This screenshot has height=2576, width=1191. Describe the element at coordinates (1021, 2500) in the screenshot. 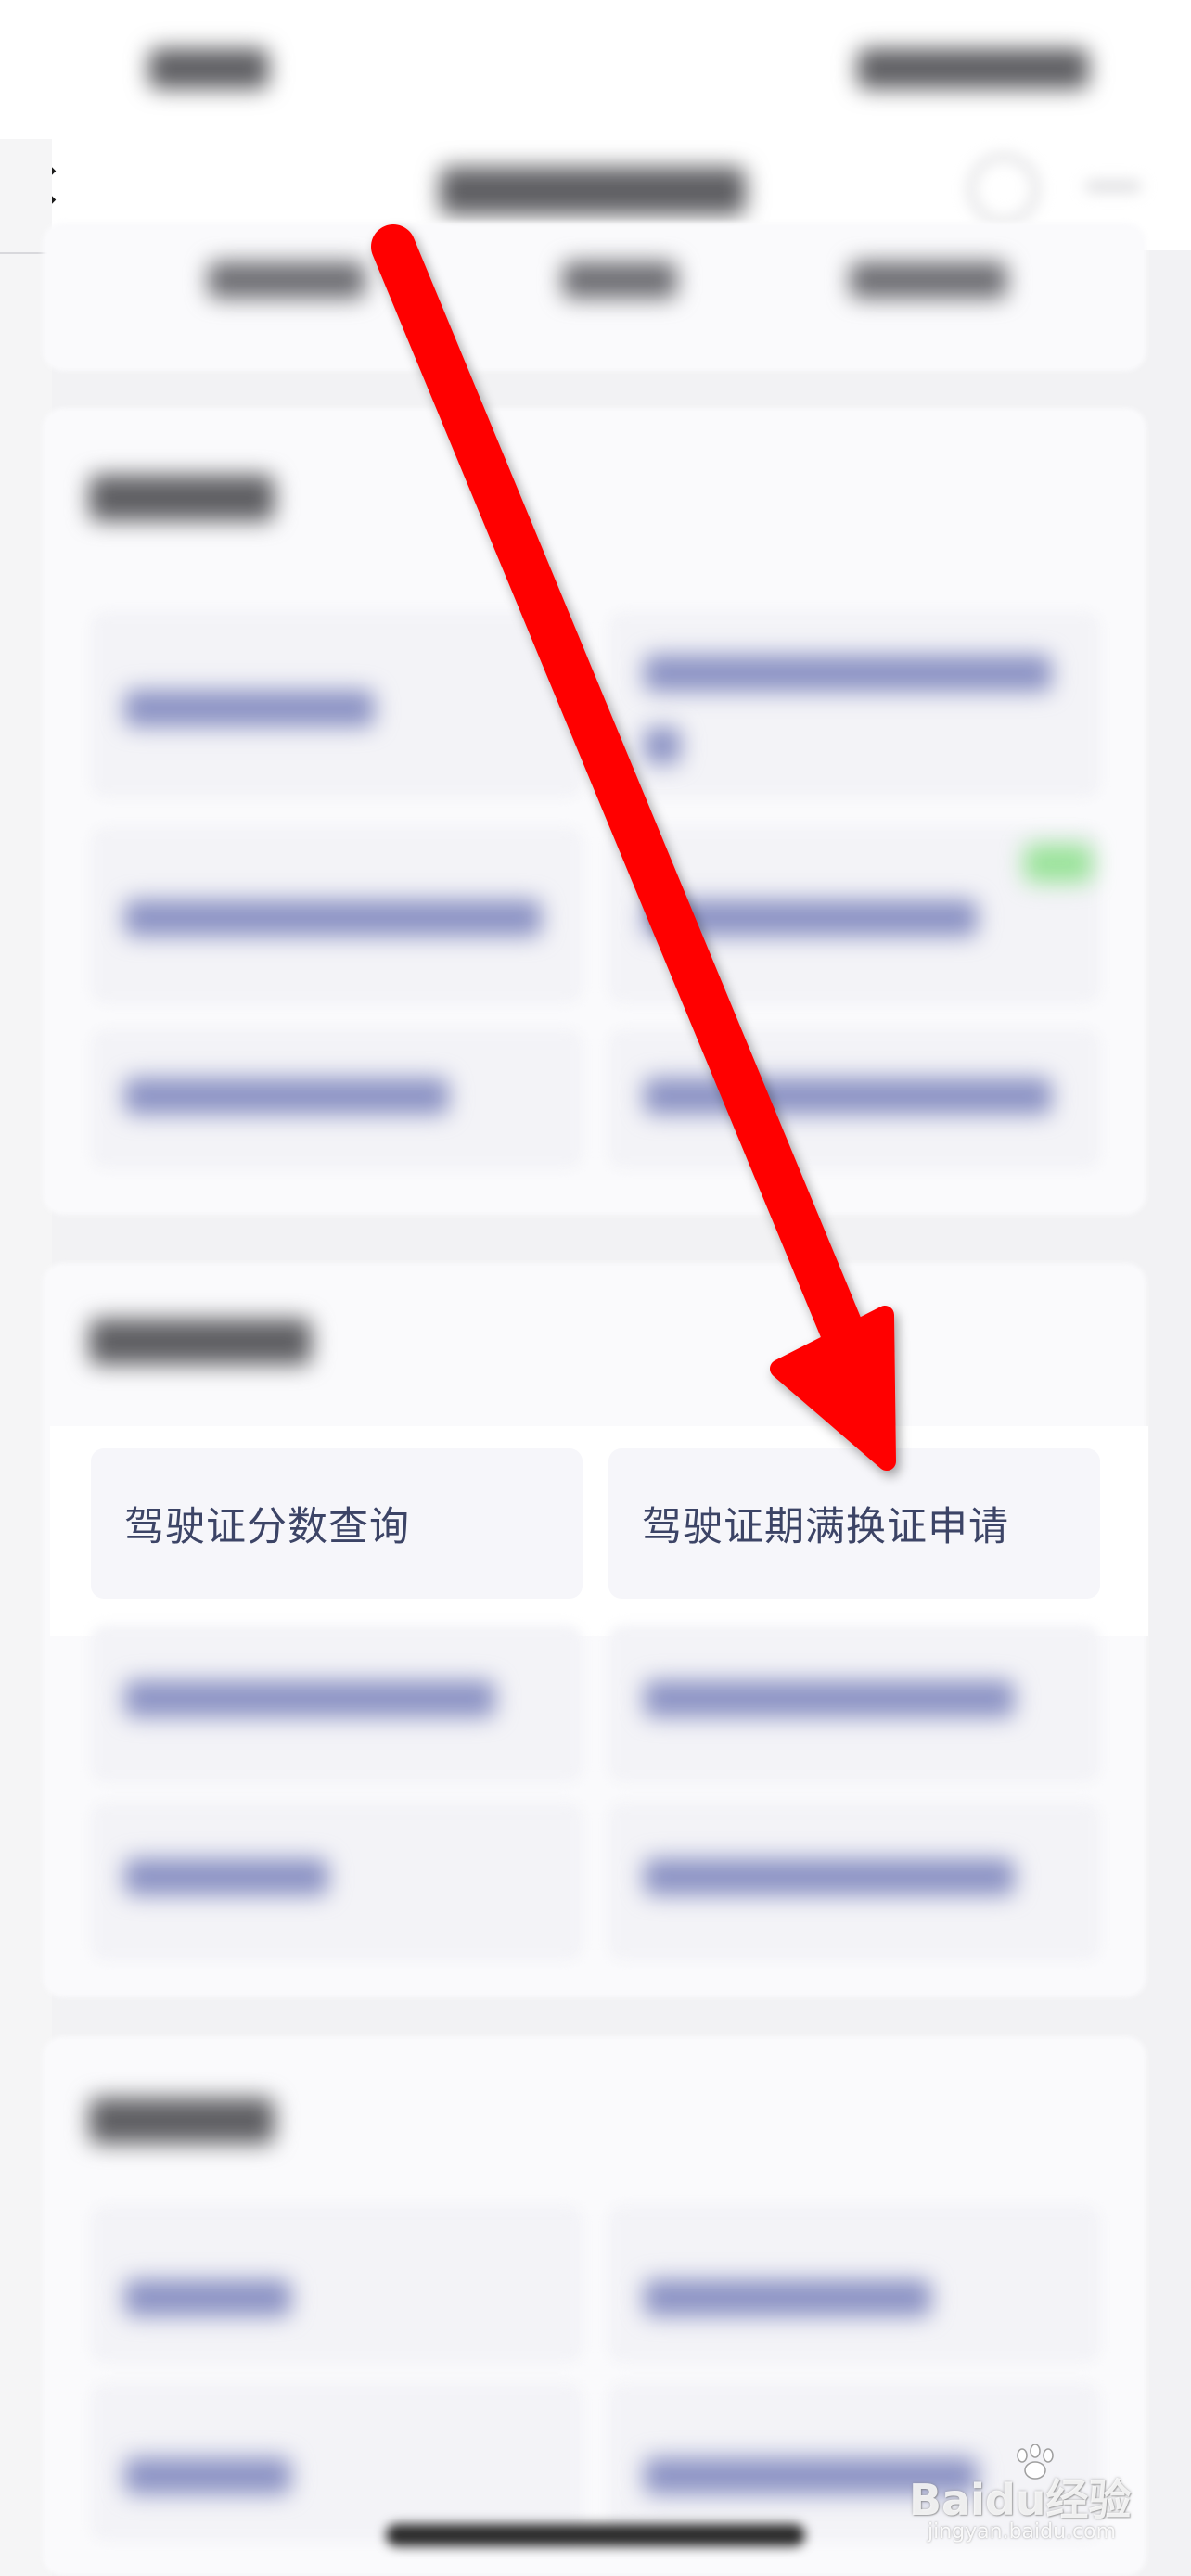

I see `watermark-brand: Baidu经验` at that location.